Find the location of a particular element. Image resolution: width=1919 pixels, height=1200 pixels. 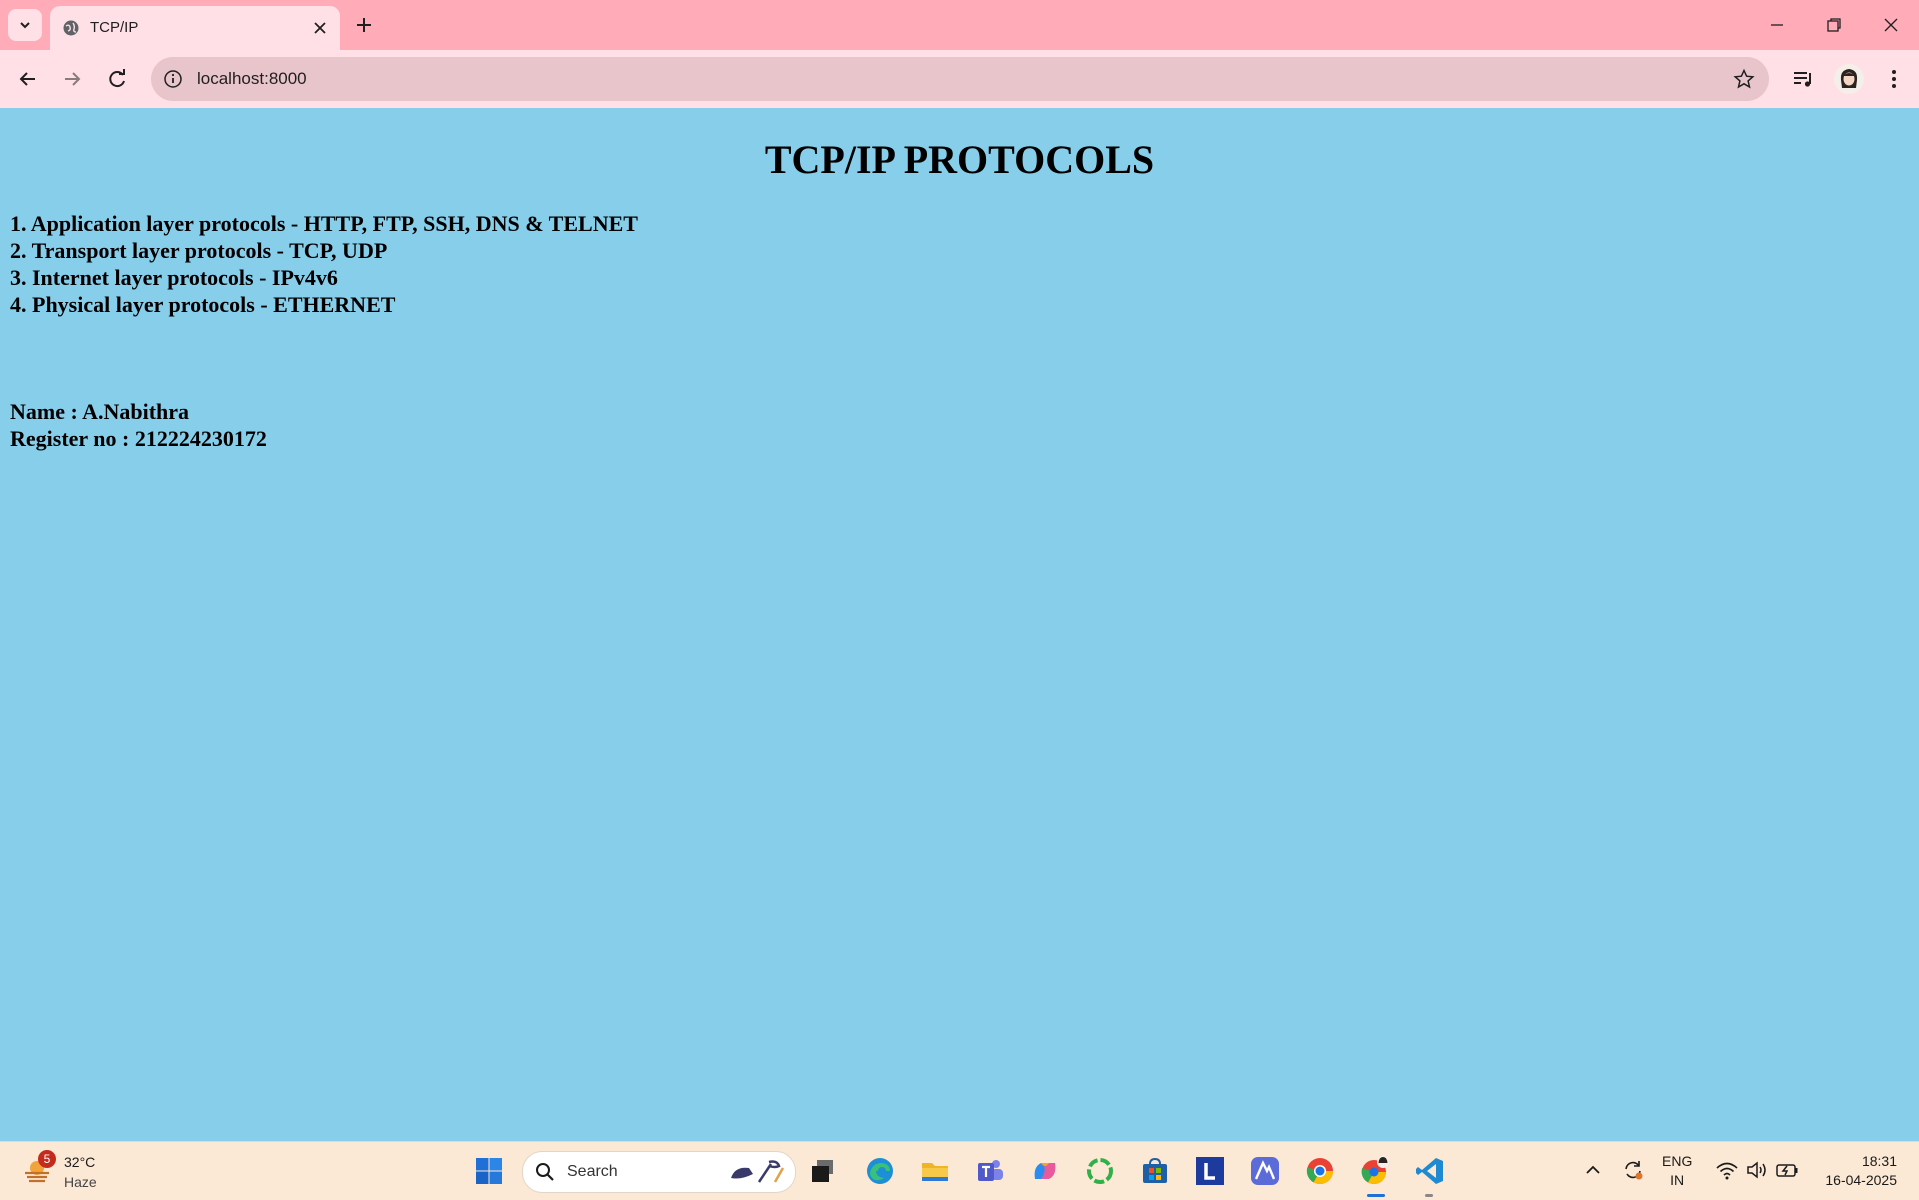

avatar-icon is located at coordinates (1849, 78).